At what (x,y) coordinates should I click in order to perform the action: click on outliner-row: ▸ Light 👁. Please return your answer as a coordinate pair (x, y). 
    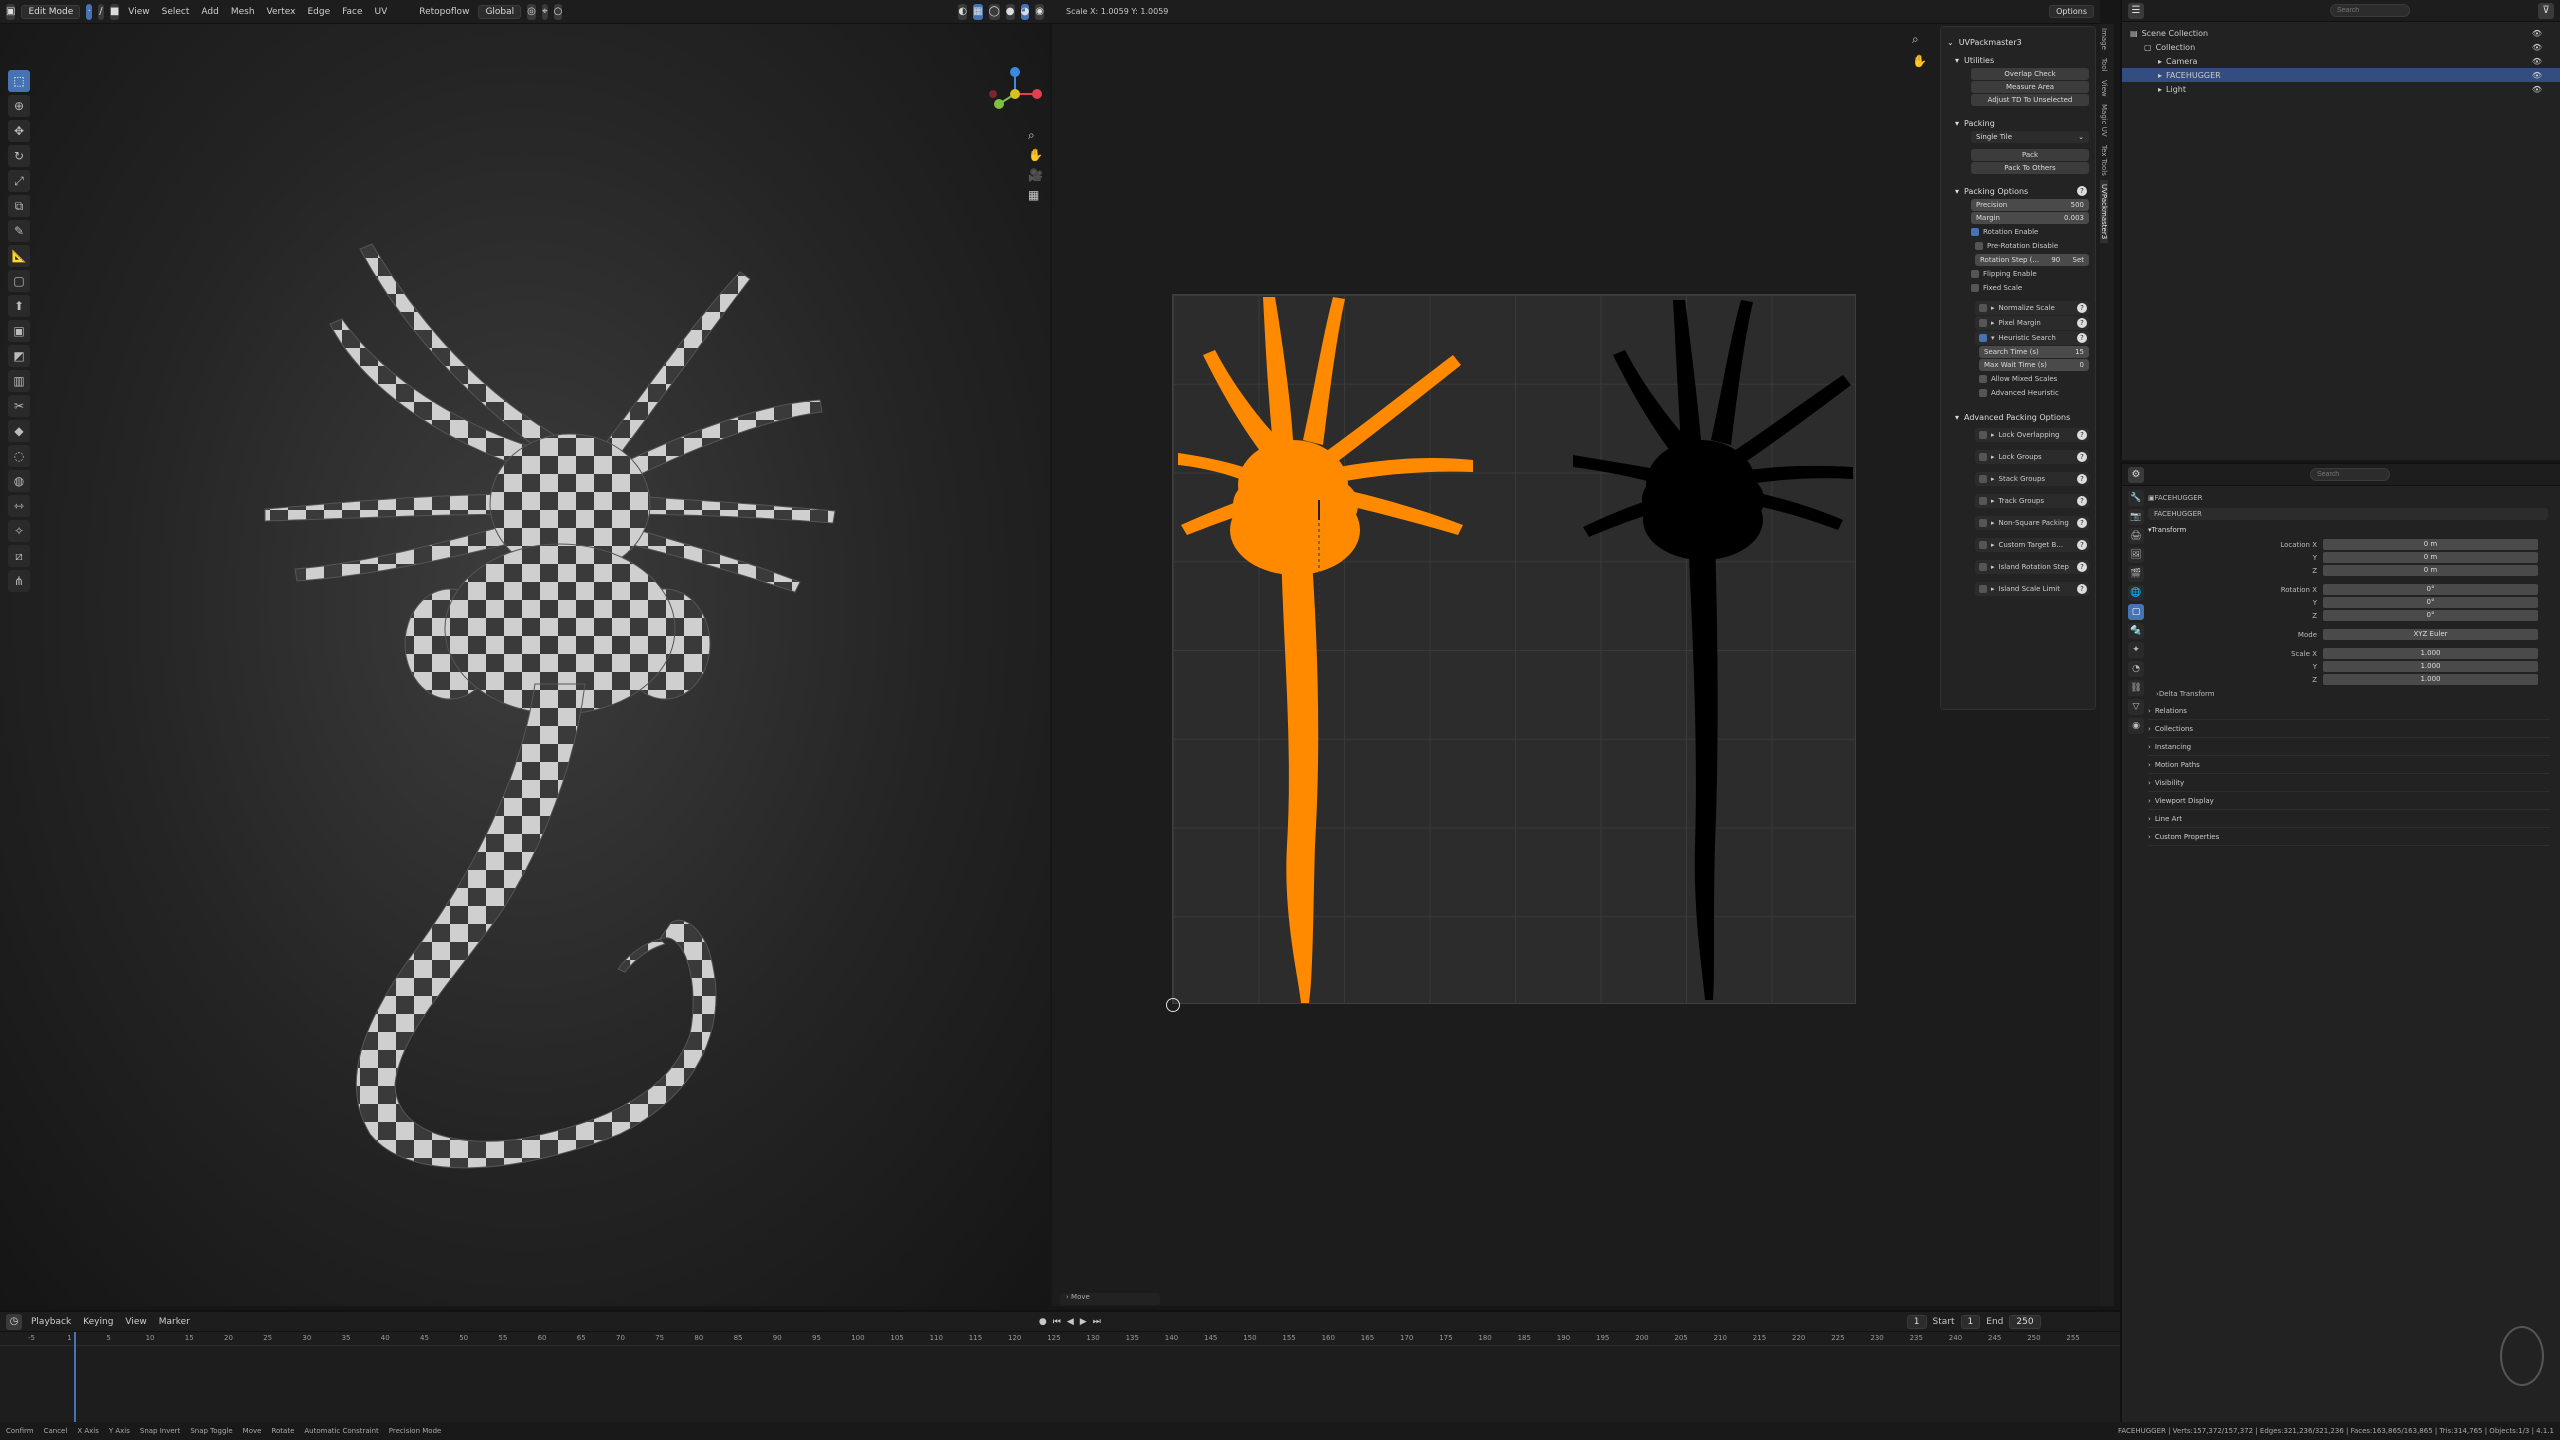
    Looking at the image, I should click on (2341, 89).